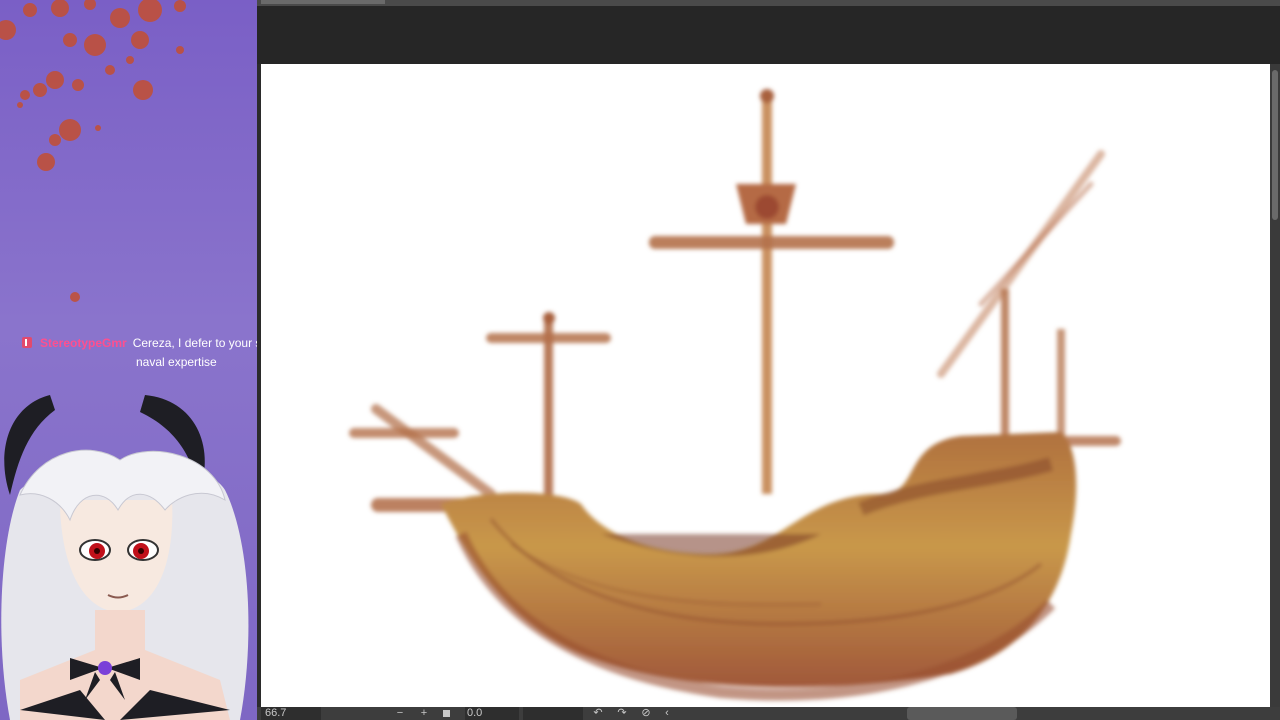 The image size is (1280, 720). What do you see at coordinates (646, 713) in the screenshot?
I see `reset-rotation-button: ⊘` at bounding box center [646, 713].